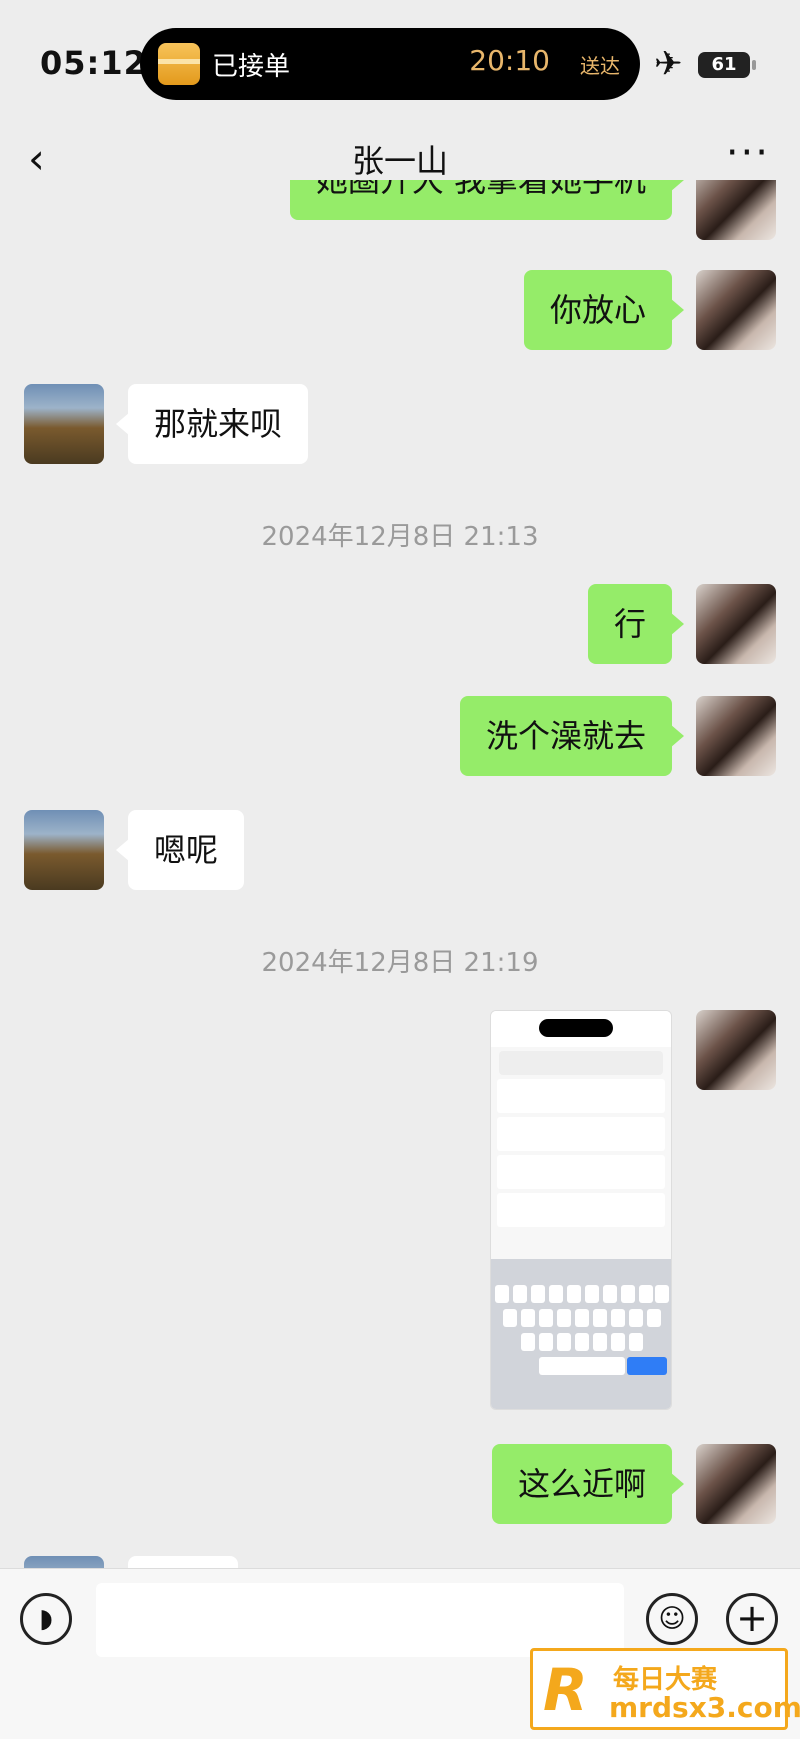  What do you see at coordinates (509, 60) in the screenshot?
I see `live-activity-eta: 20:10` at bounding box center [509, 60].